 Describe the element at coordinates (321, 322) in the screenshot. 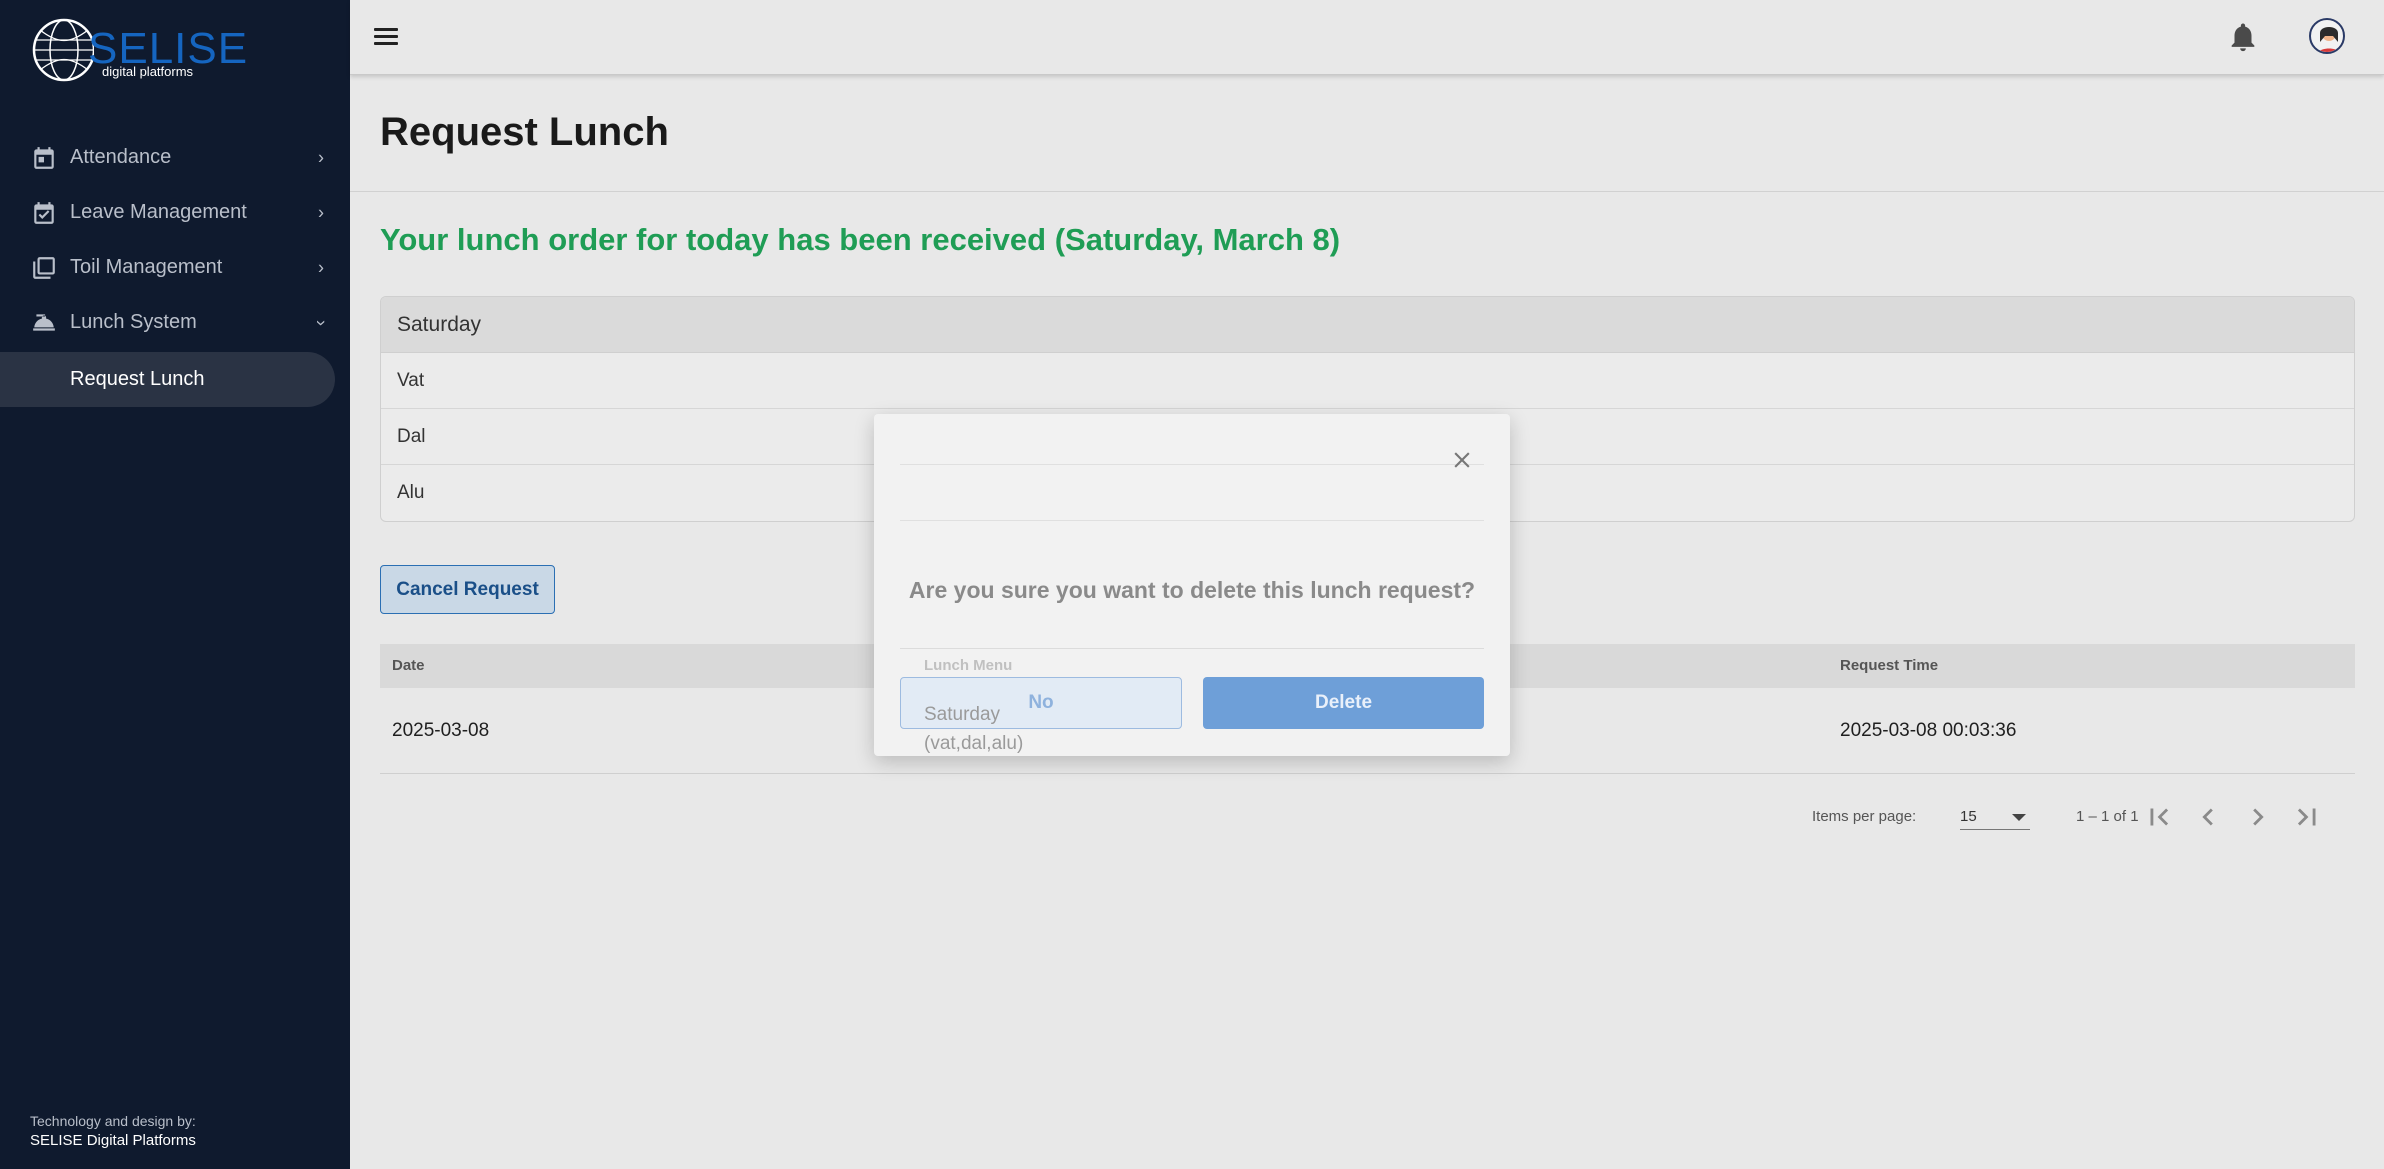

I see `chevron-down-icon: ›` at that location.